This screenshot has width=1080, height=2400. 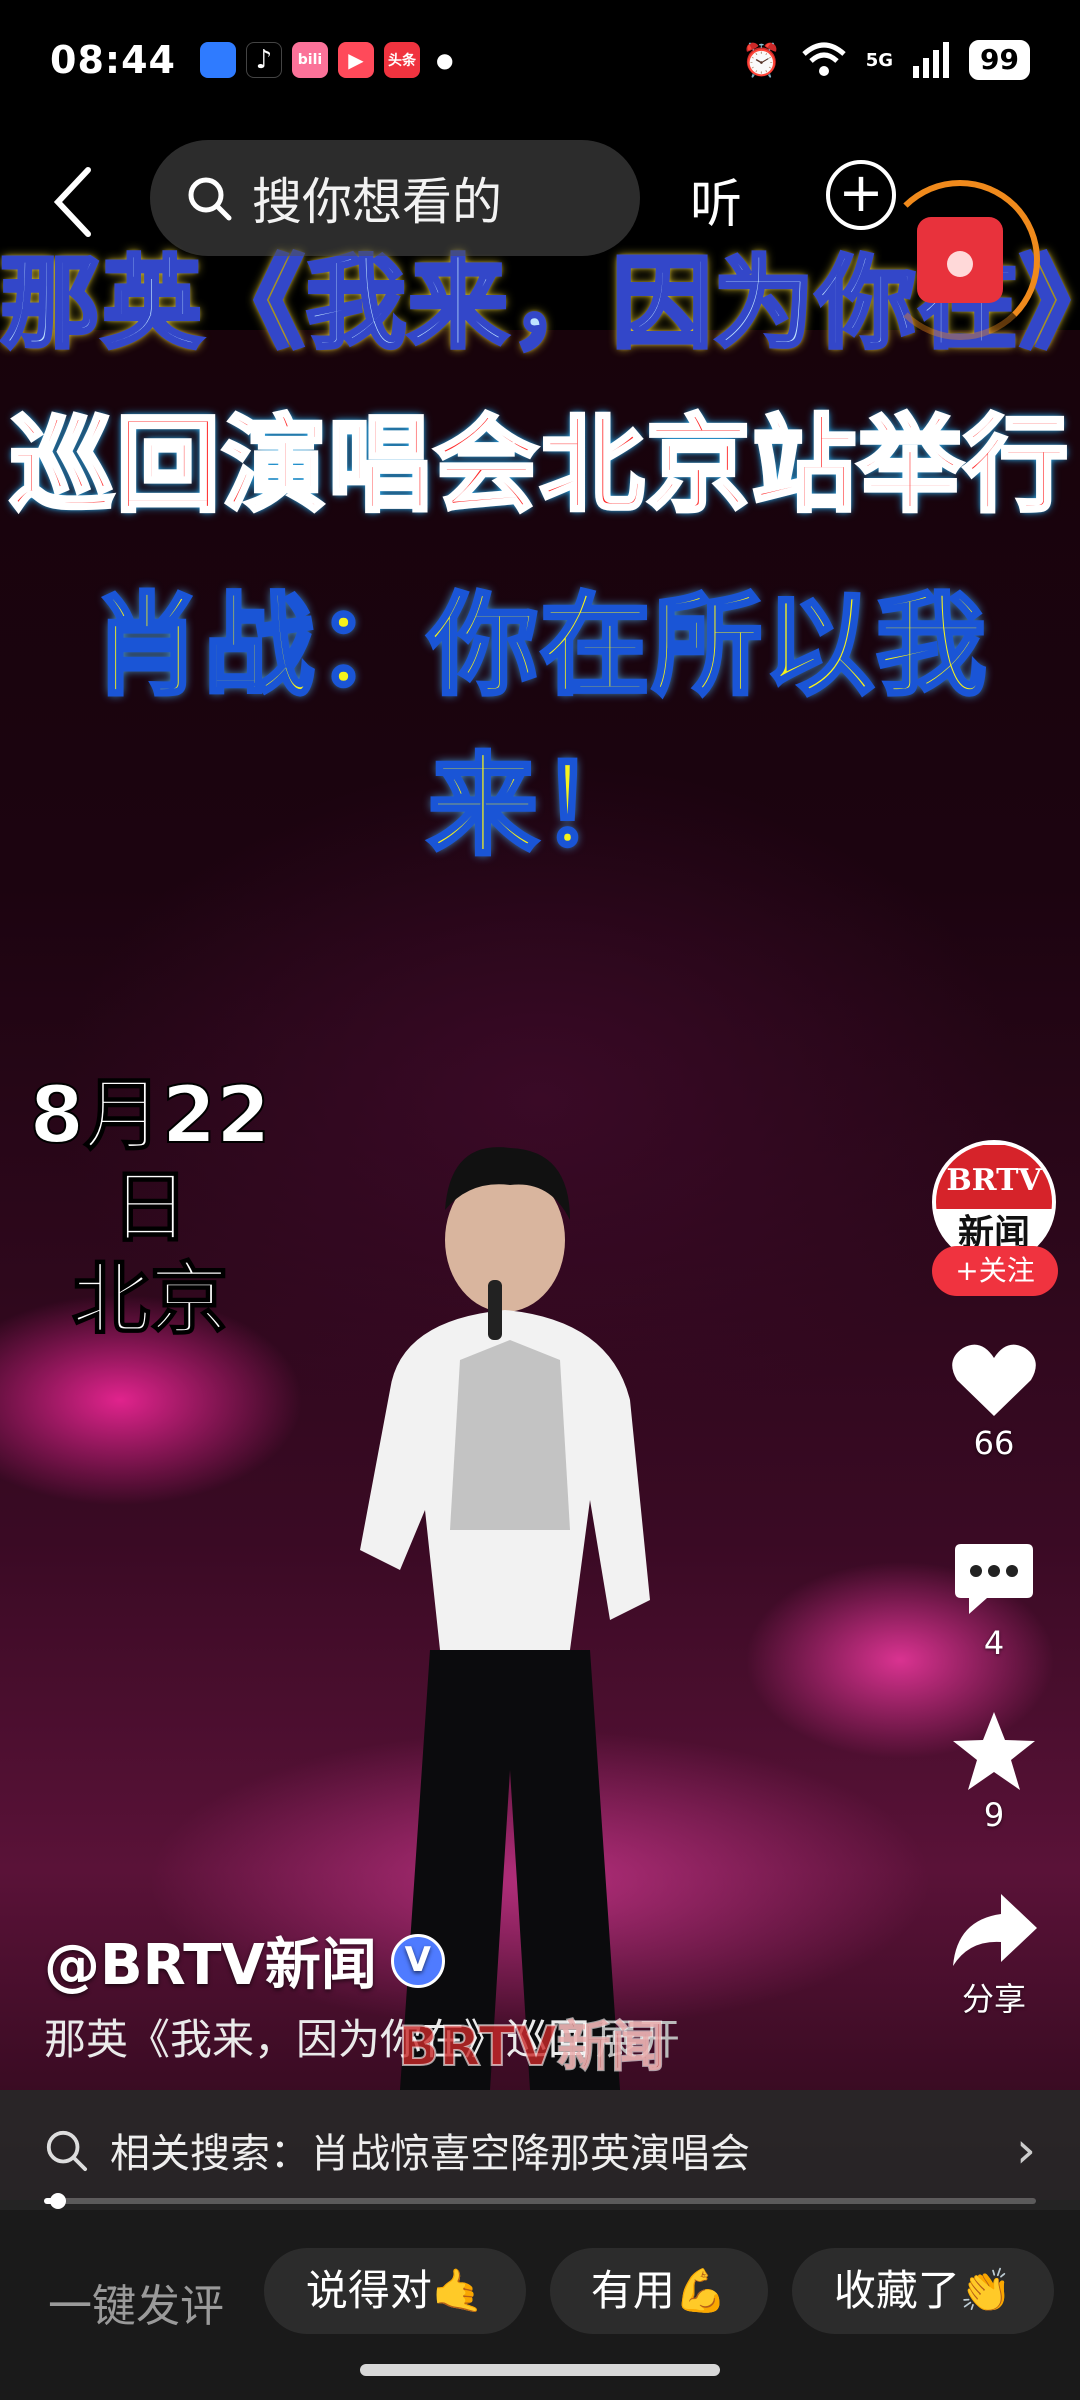 What do you see at coordinates (861, 195) in the screenshot?
I see `plus-icon: +` at bounding box center [861, 195].